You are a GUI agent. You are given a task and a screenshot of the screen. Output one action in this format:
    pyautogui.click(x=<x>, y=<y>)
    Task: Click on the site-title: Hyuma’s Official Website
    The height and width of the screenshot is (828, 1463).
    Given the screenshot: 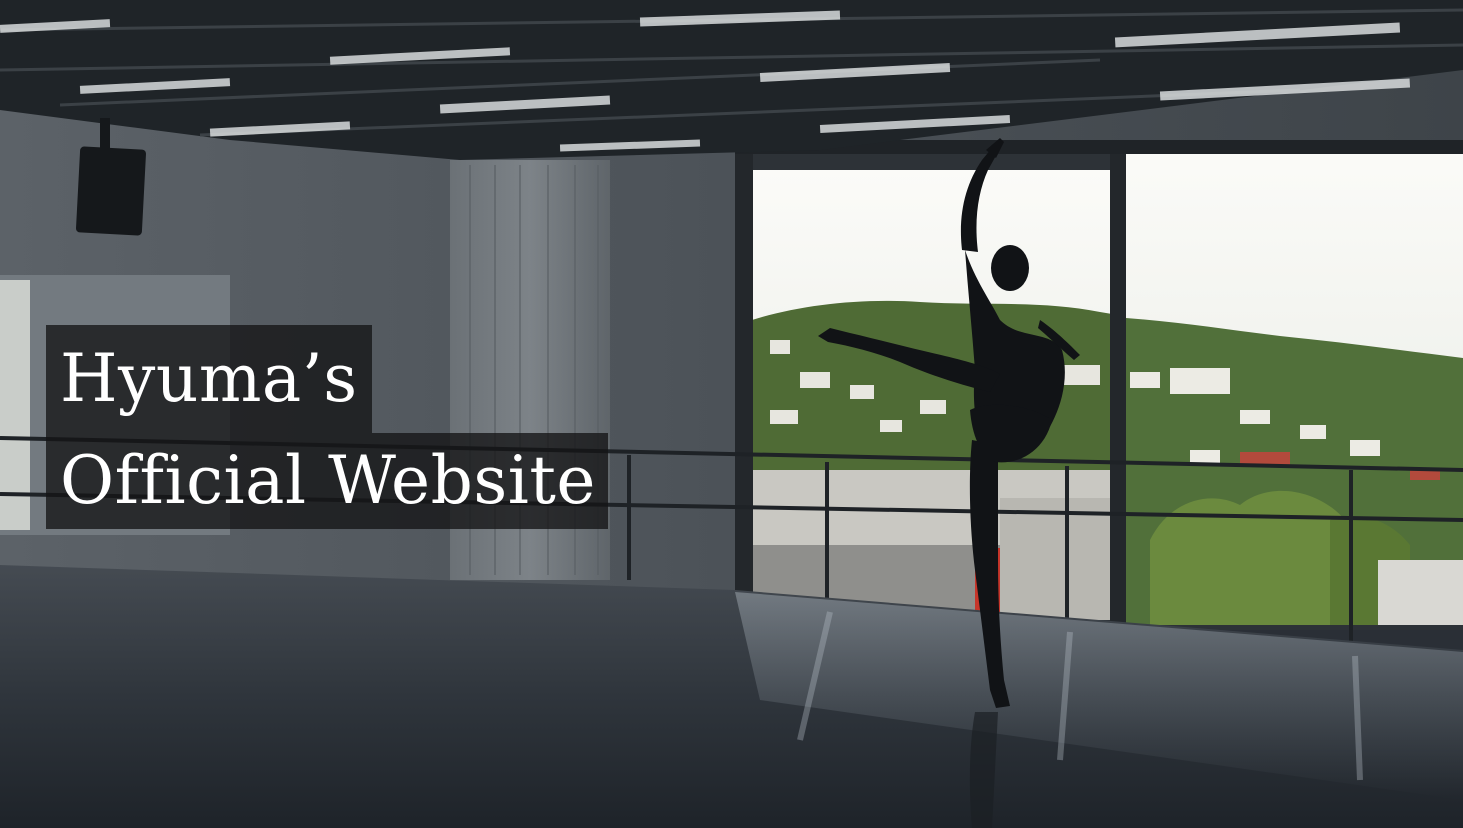 What is the action you would take?
    pyautogui.click(x=327, y=427)
    